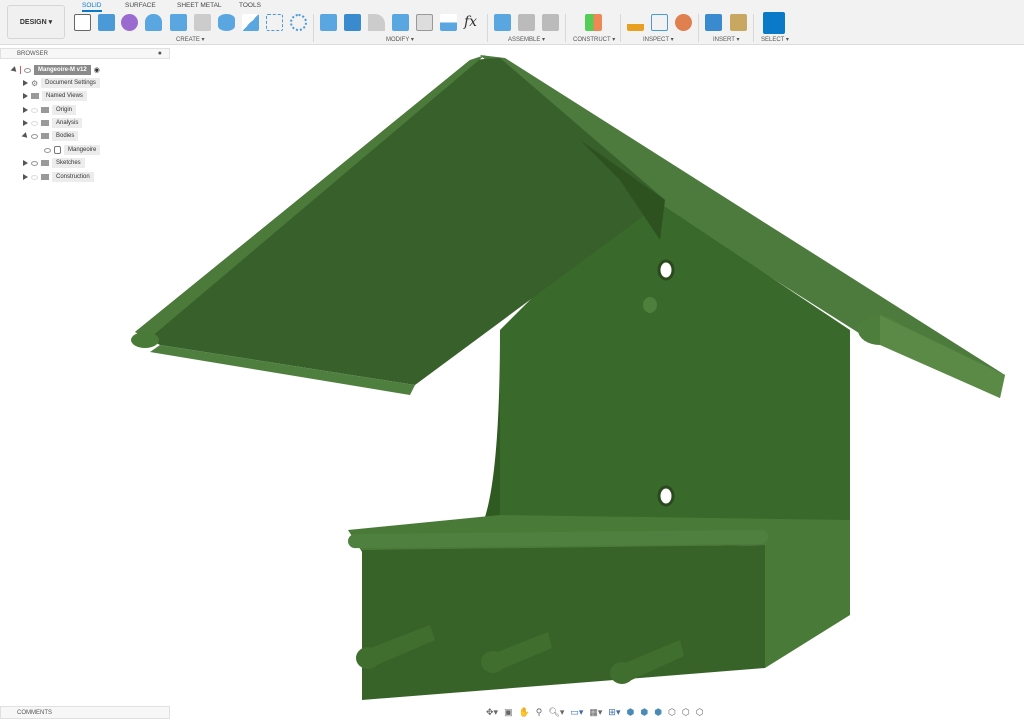 The height and width of the screenshot is (722, 1024). Describe the element at coordinates (62, 70) in the screenshot. I see `root-component: Mangeoire-M v12` at that location.